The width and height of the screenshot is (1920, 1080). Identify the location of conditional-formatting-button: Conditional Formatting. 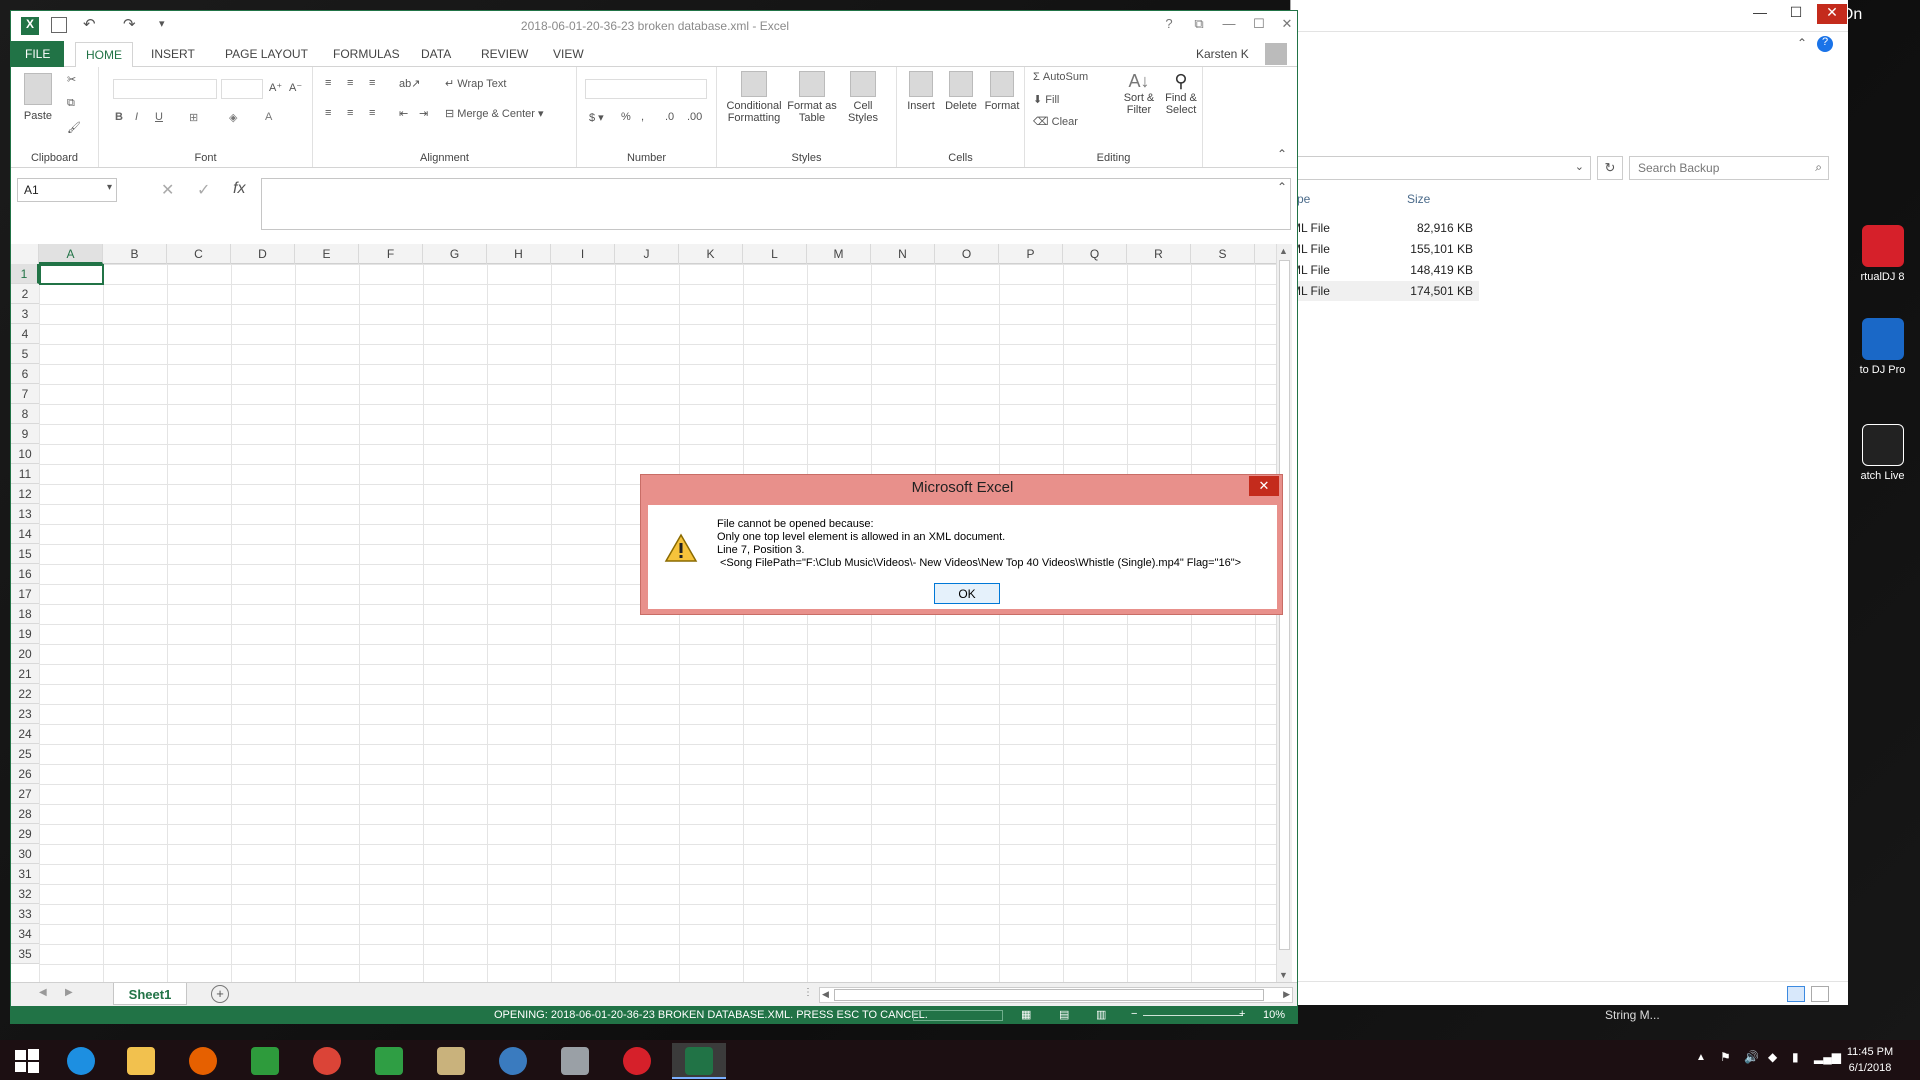
(754, 97).